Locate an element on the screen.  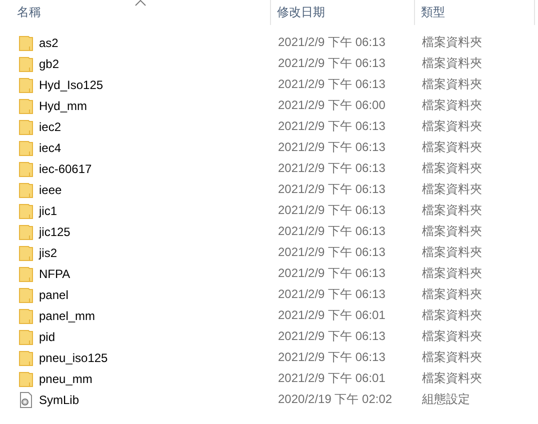
modified-date: 2020/2/19 下午 02:02 is located at coordinates (335, 399).